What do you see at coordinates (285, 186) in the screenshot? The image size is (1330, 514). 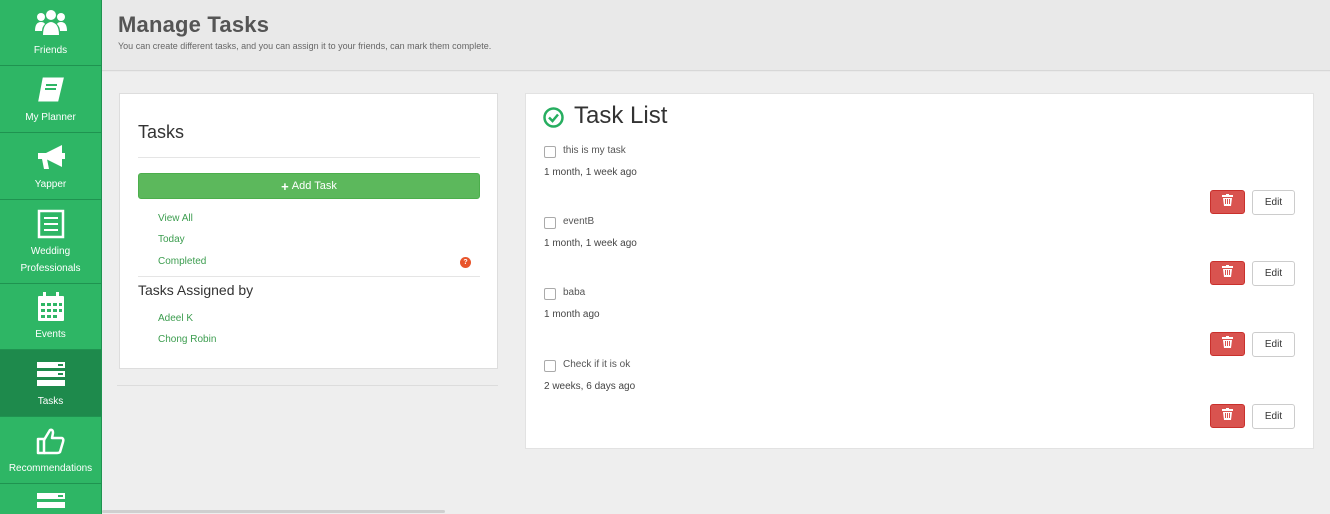 I see `plus-icon: +` at bounding box center [285, 186].